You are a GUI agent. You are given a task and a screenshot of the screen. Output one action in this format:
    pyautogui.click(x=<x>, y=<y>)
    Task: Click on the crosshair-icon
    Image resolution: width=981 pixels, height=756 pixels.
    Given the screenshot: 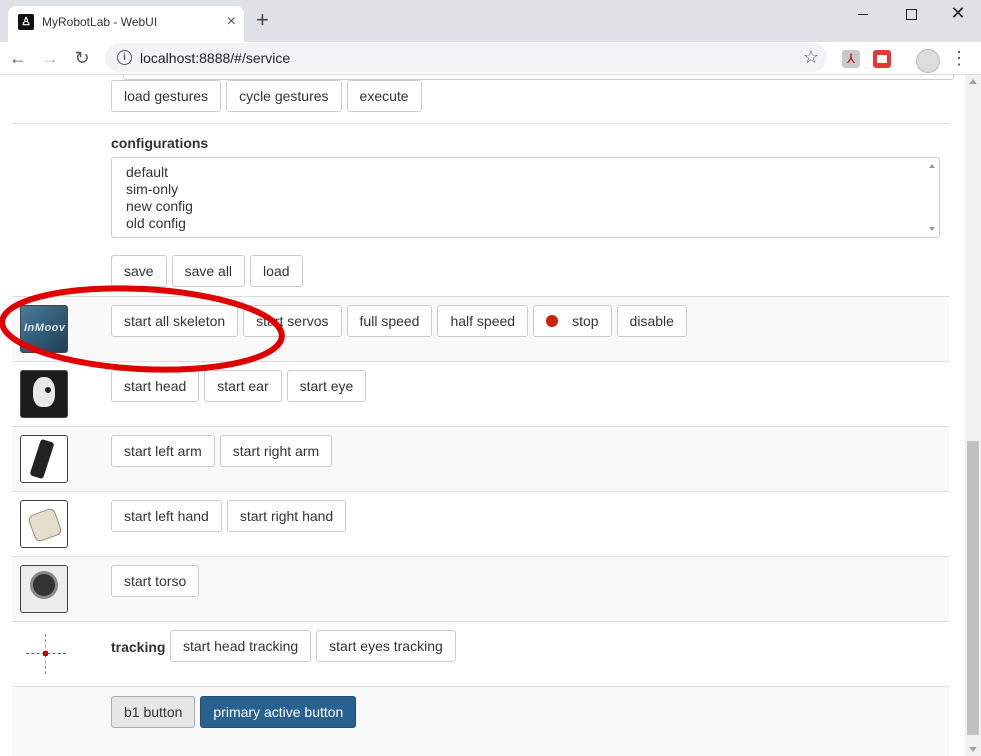 What is the action you would take?
    pyautogui.click(x=46, y=654)
    